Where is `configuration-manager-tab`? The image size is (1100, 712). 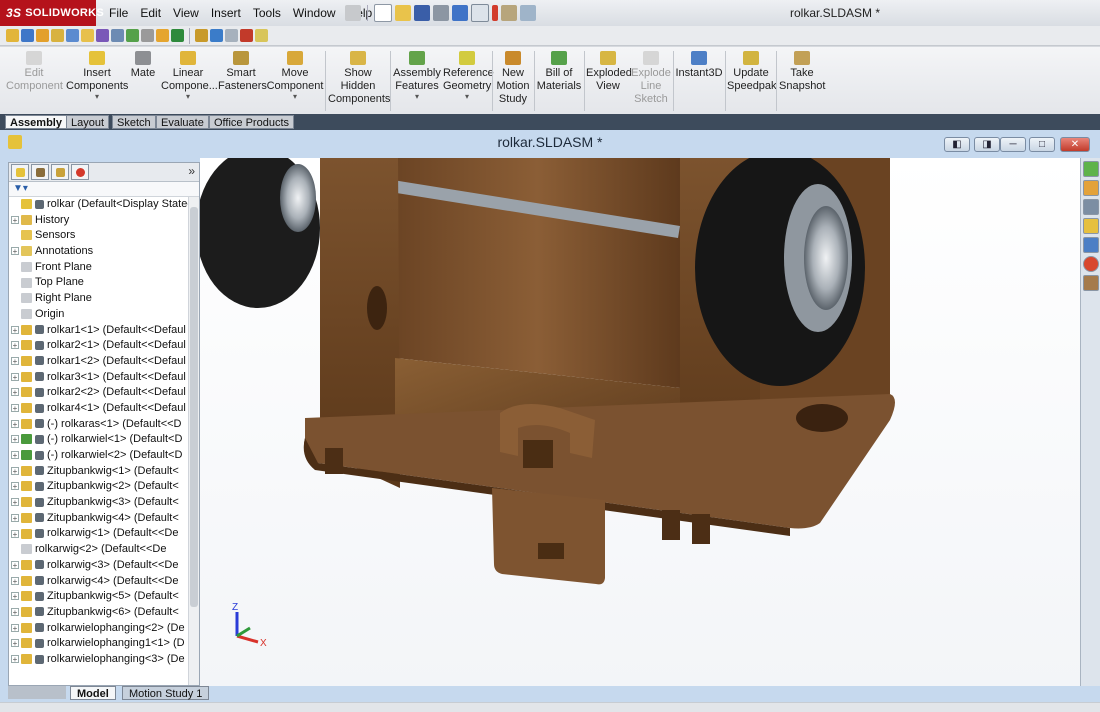
configuration-manager-tab is located at coordinates (60, 172).